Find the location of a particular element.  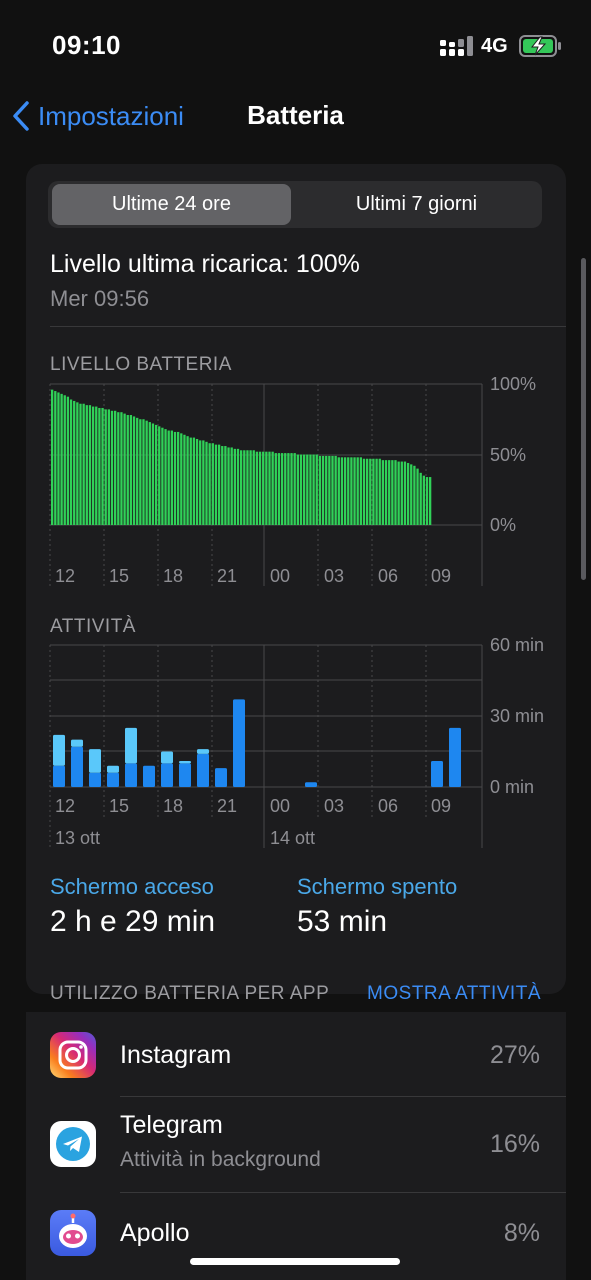

app-name: Apollo is located at coordinates (155, 1233).